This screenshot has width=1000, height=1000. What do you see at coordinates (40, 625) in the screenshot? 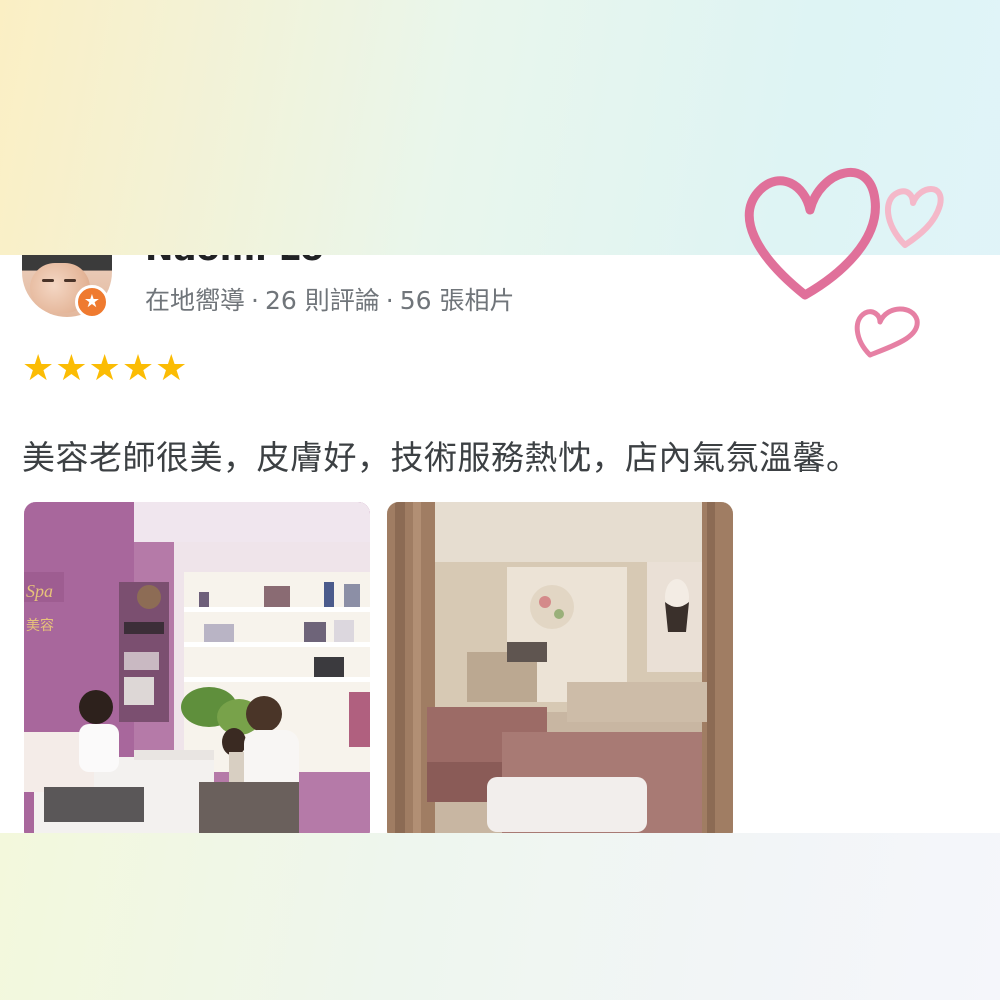
I see `shop-sign-subtext: 美容` at bounding box center [40, 625].